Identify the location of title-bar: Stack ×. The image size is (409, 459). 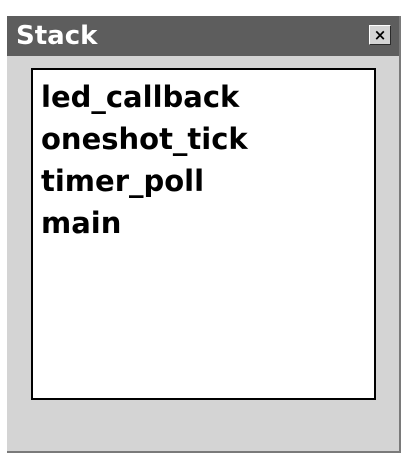
(203, 36).